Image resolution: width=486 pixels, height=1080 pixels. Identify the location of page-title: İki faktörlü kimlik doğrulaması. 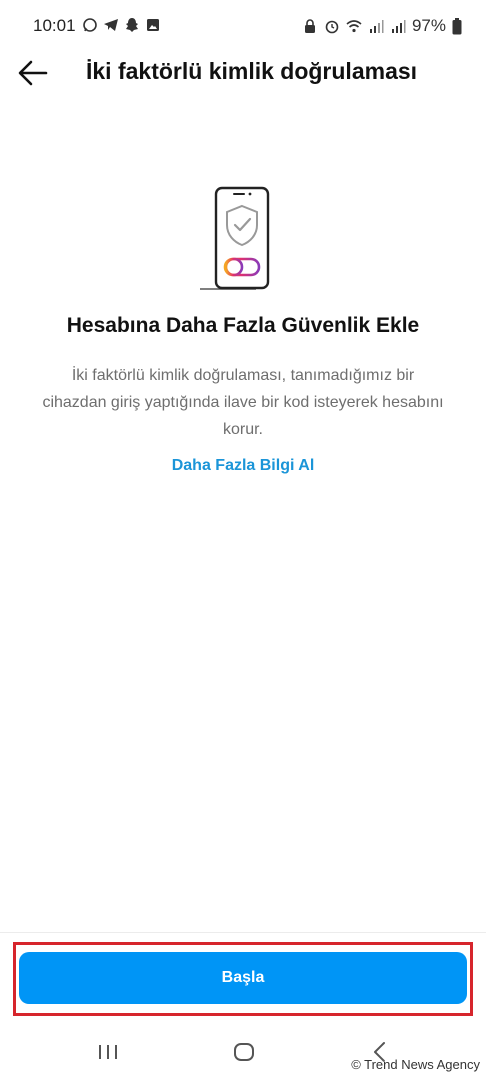
(252, 71).